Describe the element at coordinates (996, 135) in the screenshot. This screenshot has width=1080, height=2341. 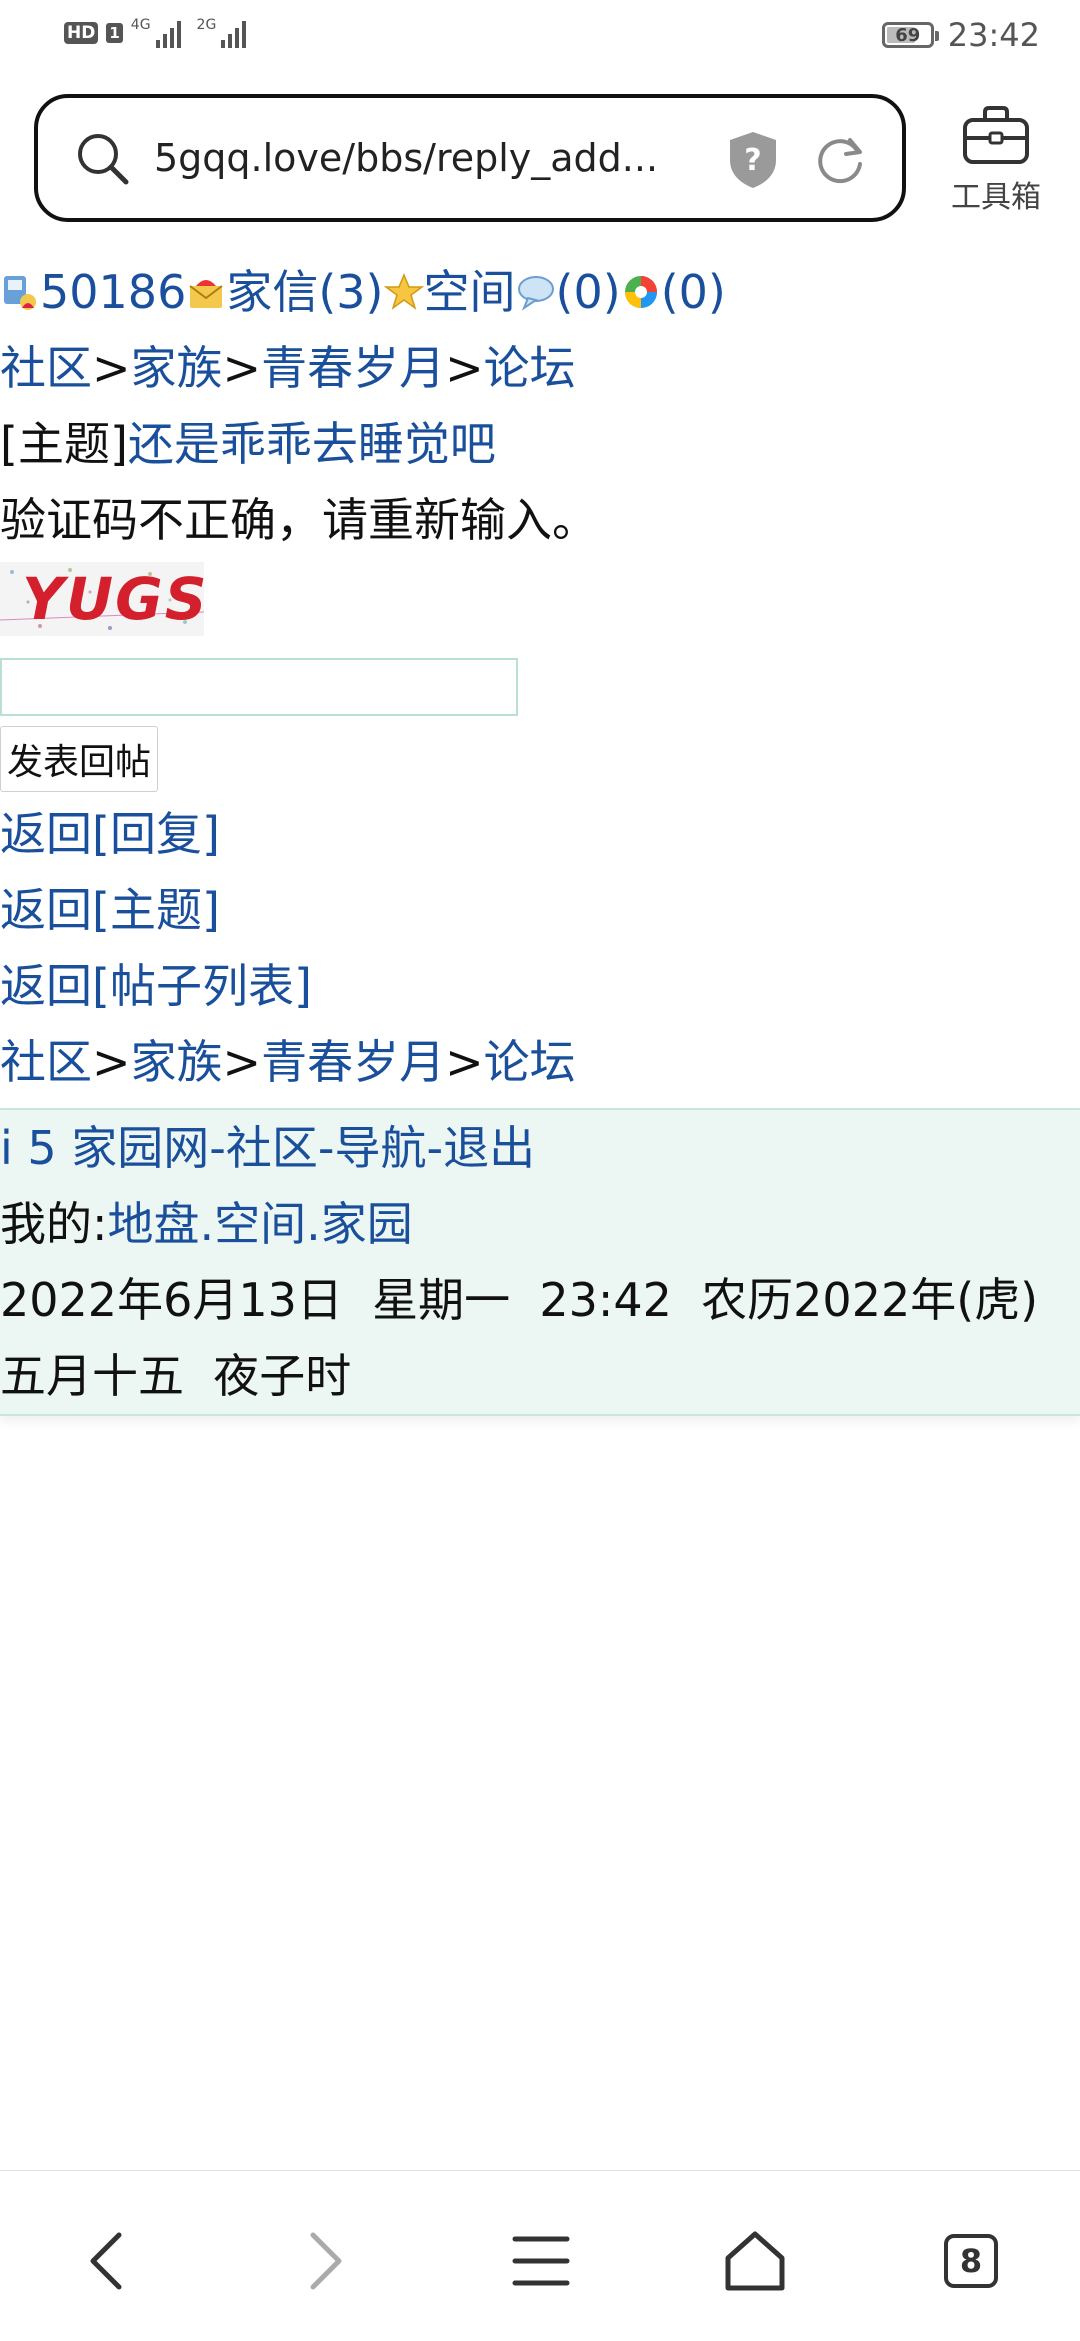
I see `toolbox-icon` at that location.